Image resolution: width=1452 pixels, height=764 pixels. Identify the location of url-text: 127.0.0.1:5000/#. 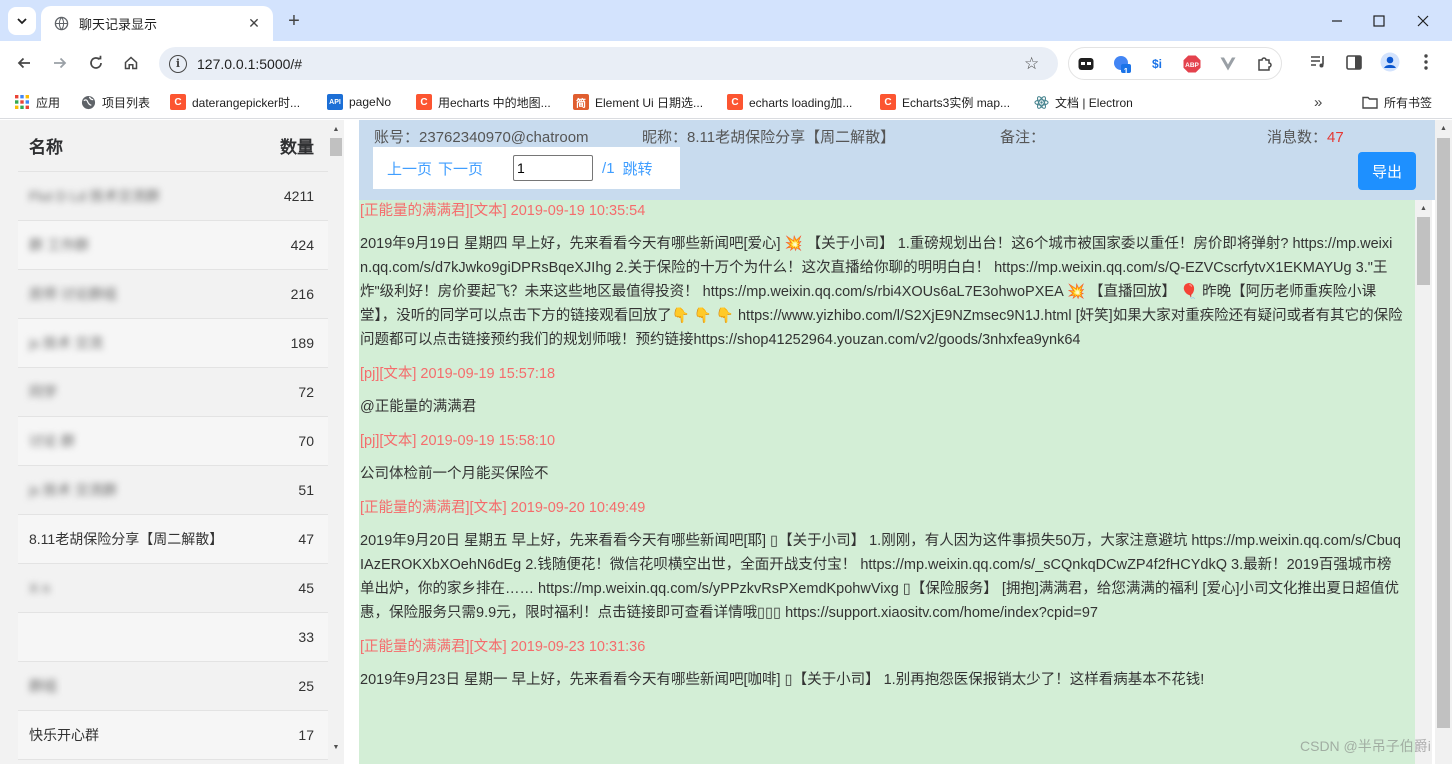
(610, 64).